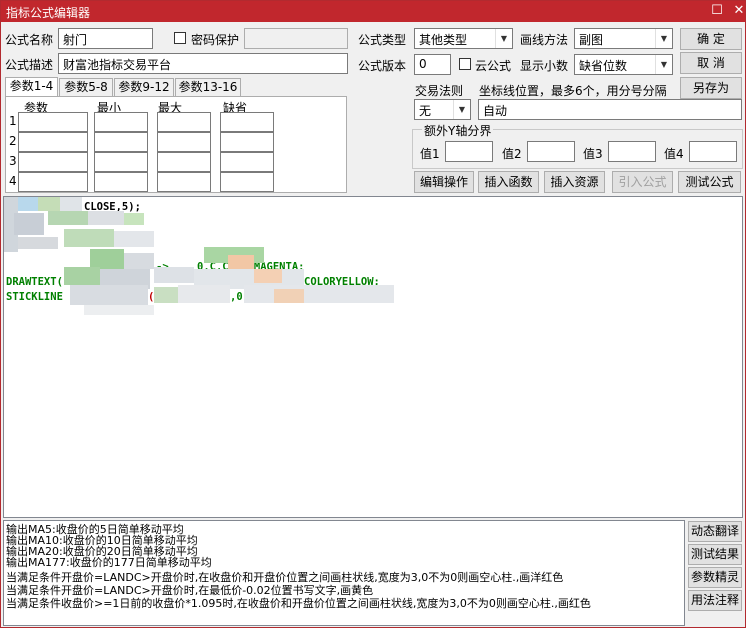 This screenshot has width=746, height=628. Describe the element at coordinates (29, 65) in the screenshot. I see `desc-label: 公式描述` at that location.